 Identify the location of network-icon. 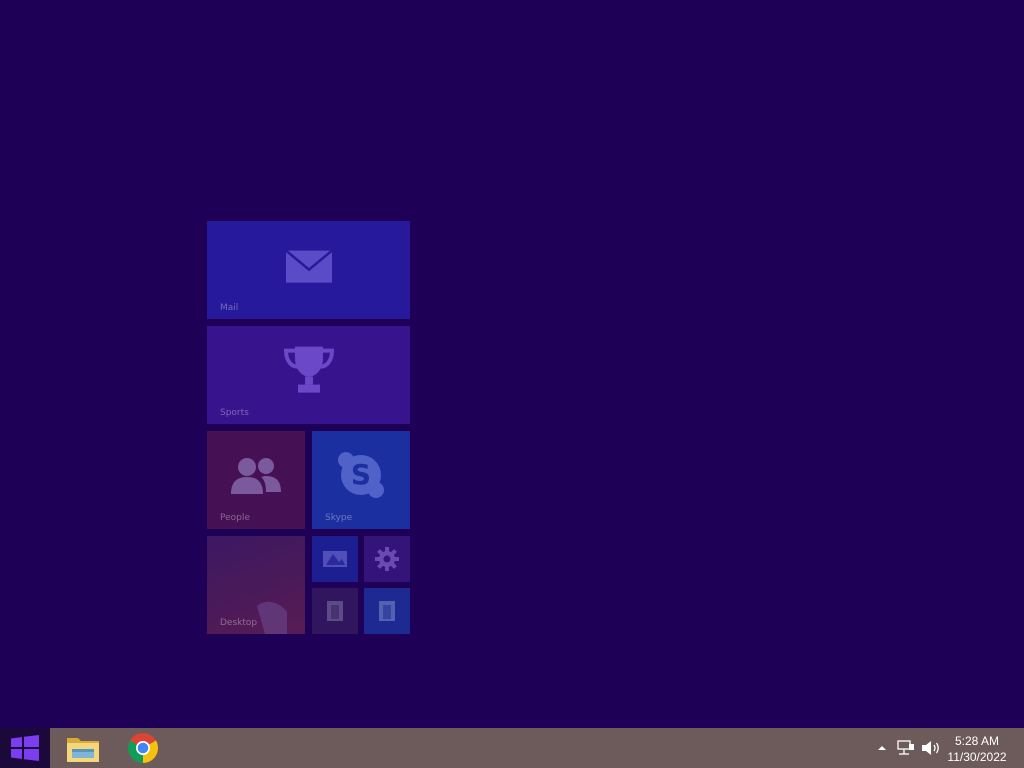
(905, 747).